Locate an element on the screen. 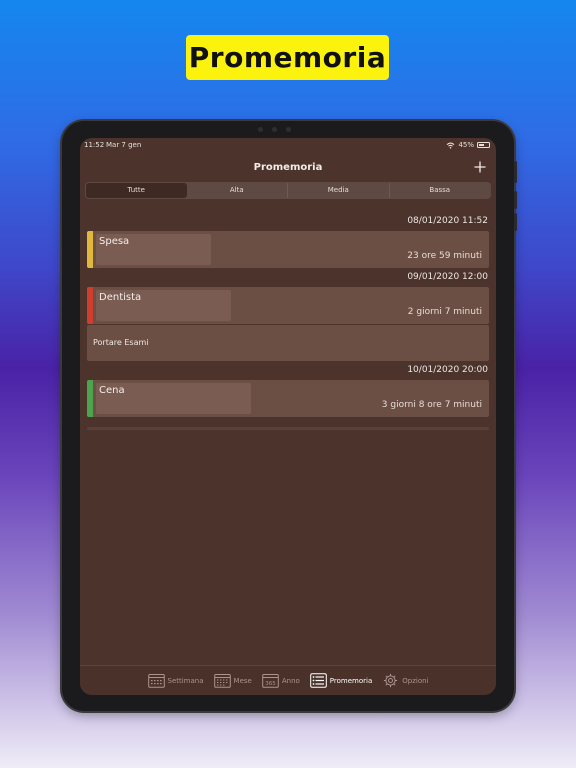  app-title-banner: Promemoria is located at coordinates (287, 57).